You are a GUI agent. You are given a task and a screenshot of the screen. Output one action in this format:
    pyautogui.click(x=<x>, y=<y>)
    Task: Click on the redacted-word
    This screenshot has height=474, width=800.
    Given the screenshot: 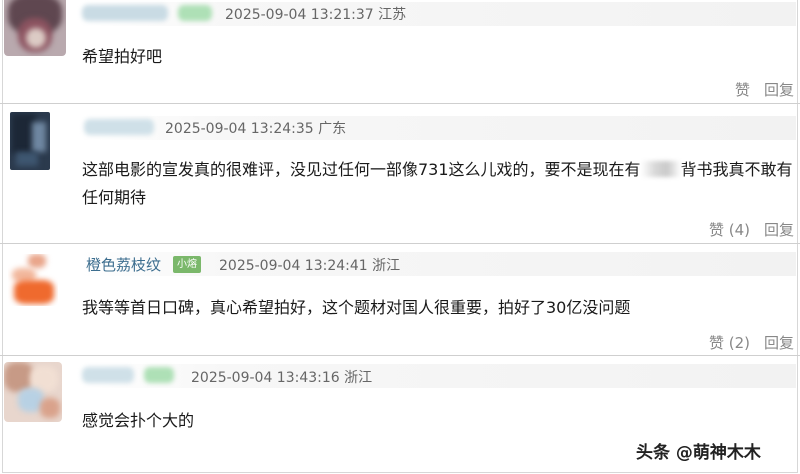 What is the action you would take?
    pyautogui.click(x=660, y=169)
    